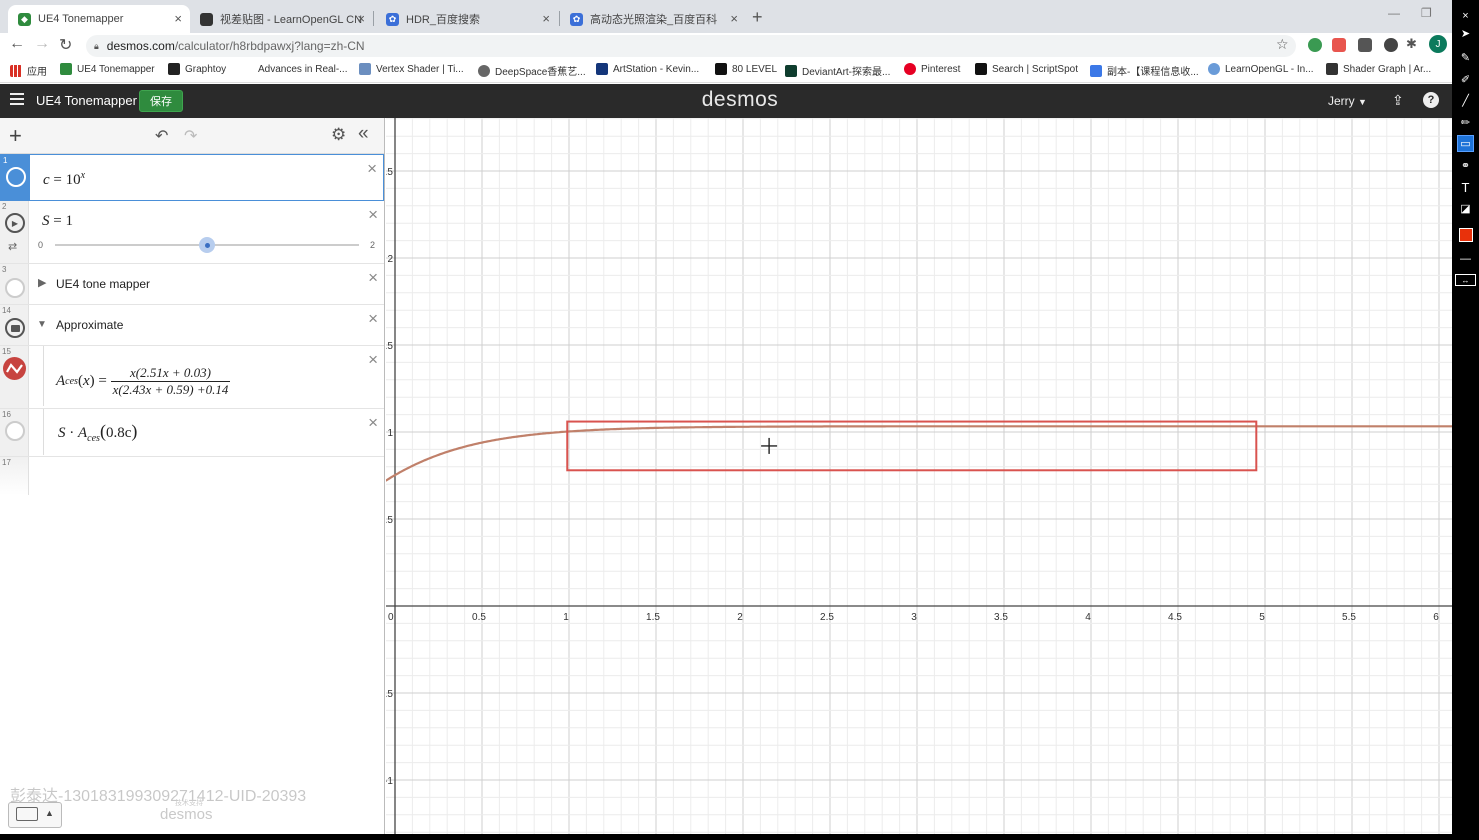  What do you see at coordinates (197, 69) in the screenshot?
I see `bookmark-item: Graphtoy` at bounding box center [197, 69].